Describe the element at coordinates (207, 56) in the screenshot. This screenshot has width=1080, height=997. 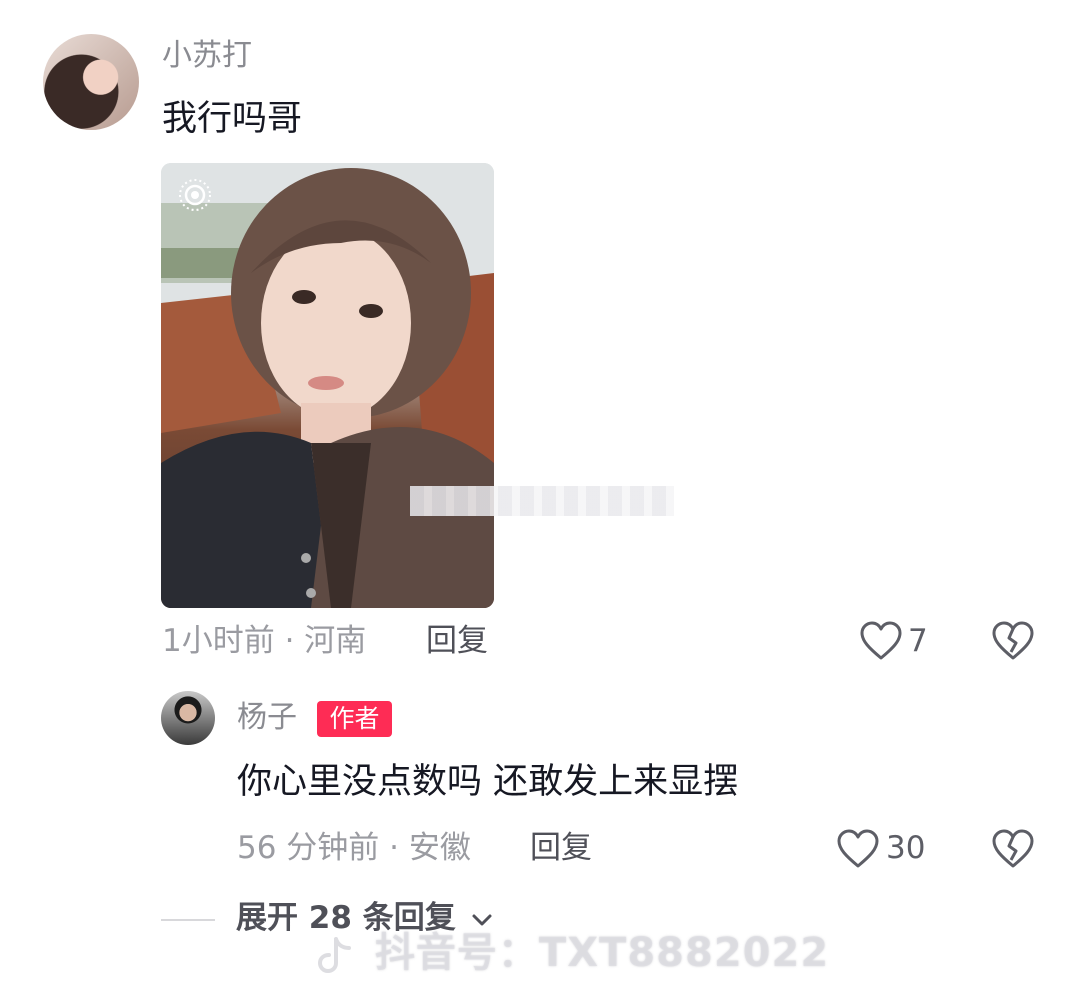
I see `commenter-username: 小苏打` at that location.